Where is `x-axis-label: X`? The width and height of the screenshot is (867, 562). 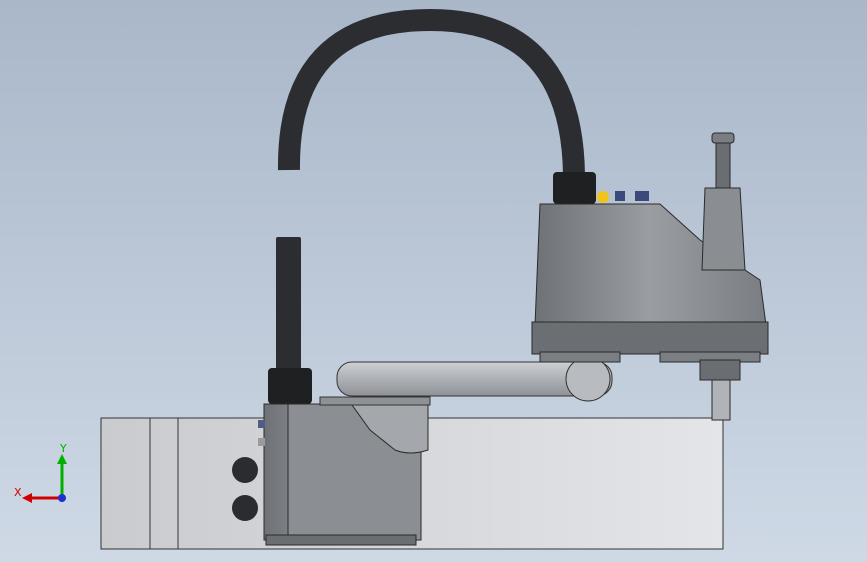
x-axis-label: X is located at coordinates (18, 492).